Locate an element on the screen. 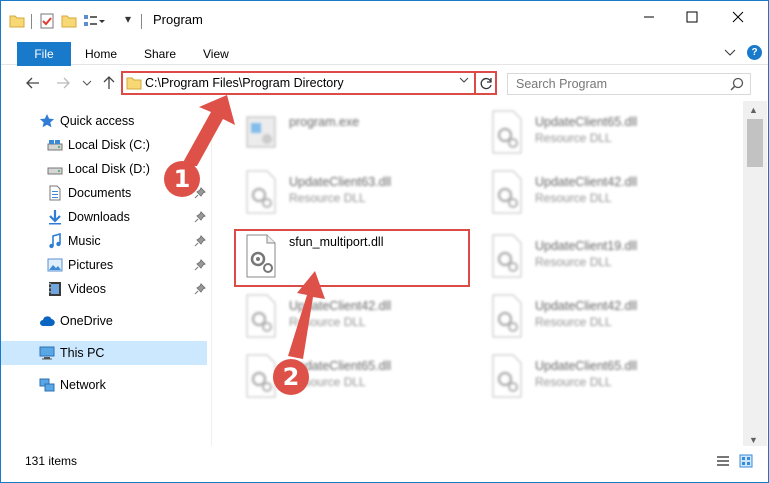  help-icon: ? is located at coordinates (754, 52).